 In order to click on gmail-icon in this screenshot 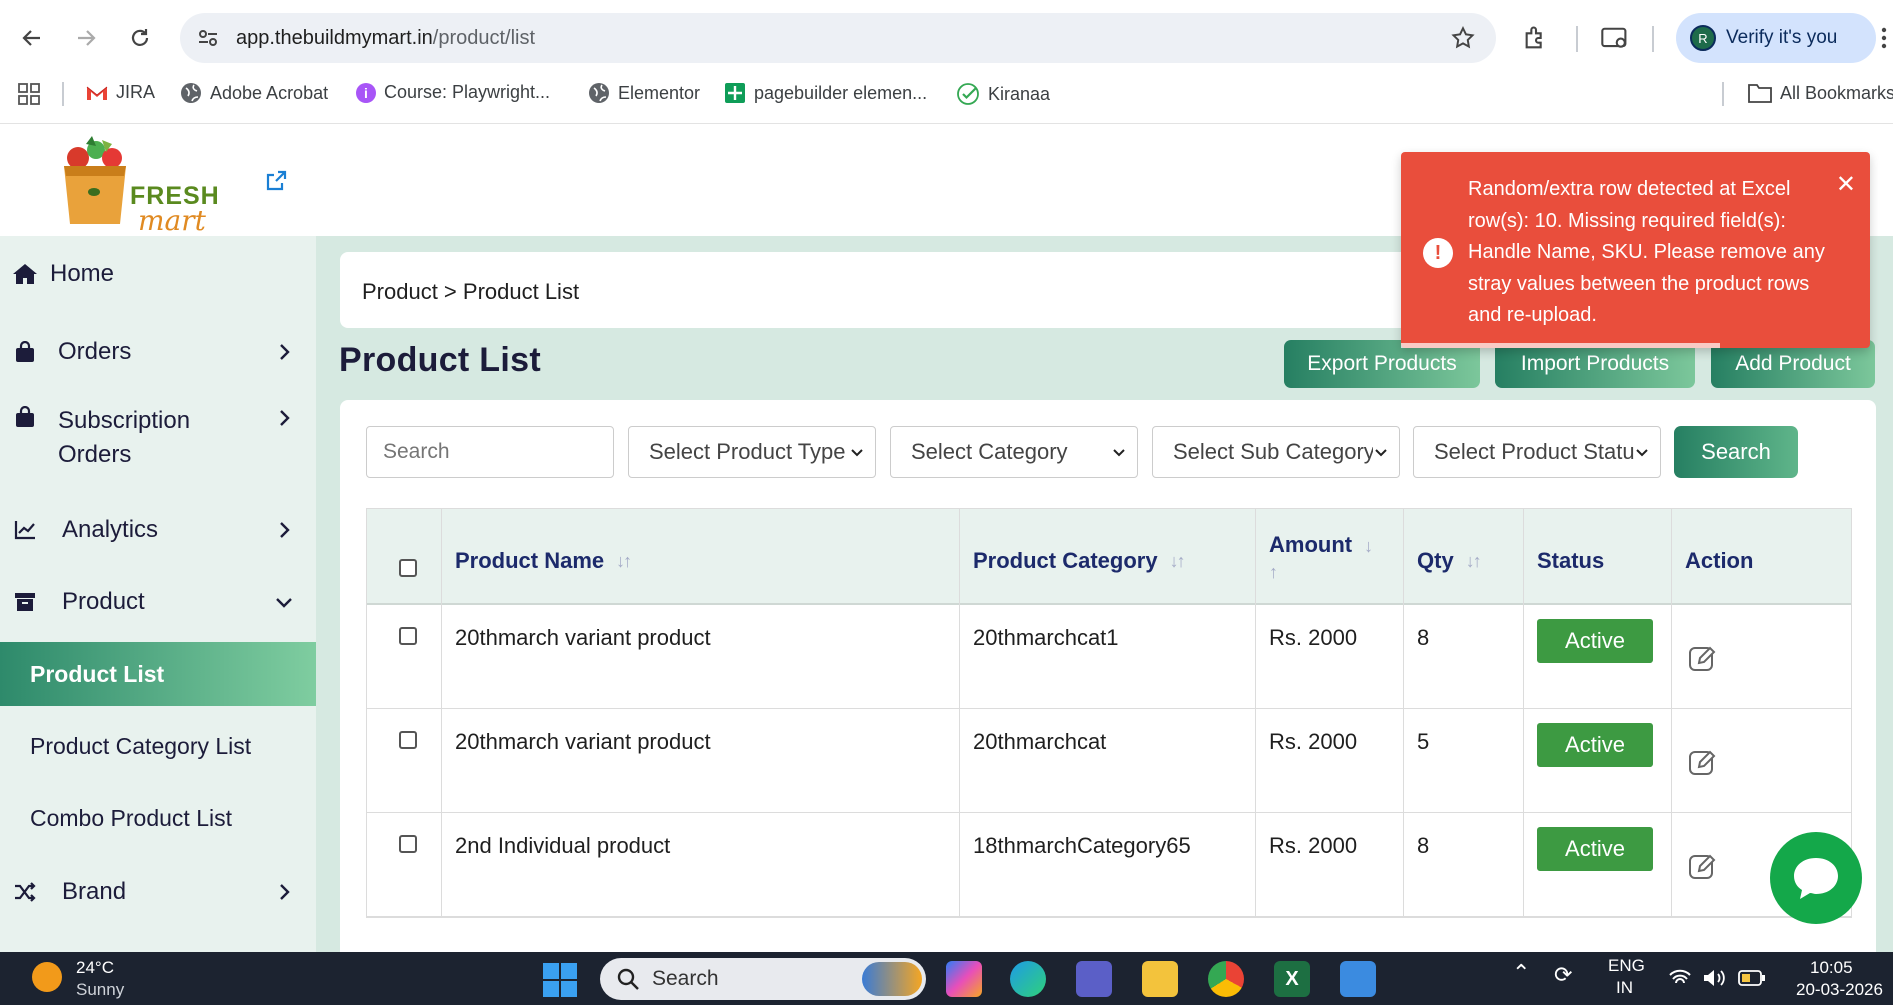, I will do `click(97, 93)`.